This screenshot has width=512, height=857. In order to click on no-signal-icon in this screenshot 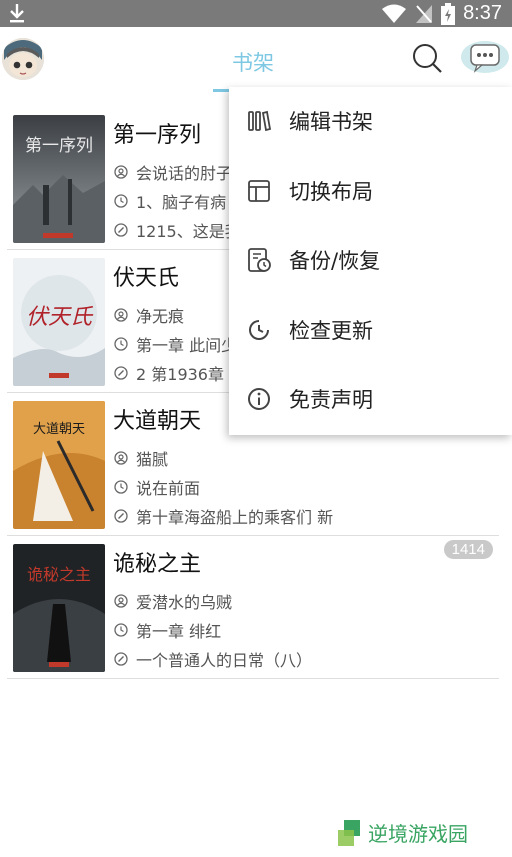, I will do `click(424, 13)`.